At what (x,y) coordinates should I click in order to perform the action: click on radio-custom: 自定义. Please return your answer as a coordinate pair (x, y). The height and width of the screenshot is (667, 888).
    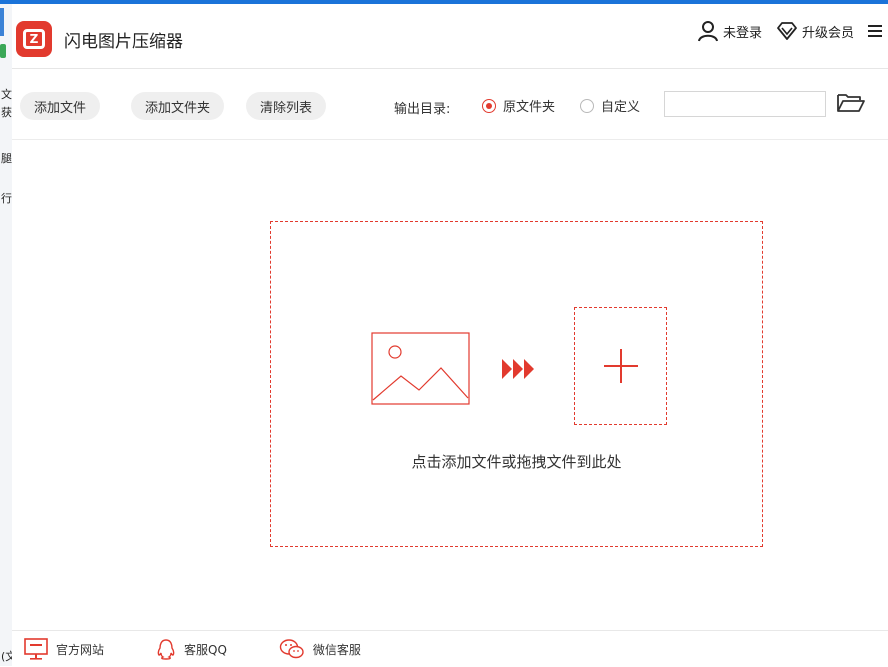
    Looking at the image, I should click on (610, 105).